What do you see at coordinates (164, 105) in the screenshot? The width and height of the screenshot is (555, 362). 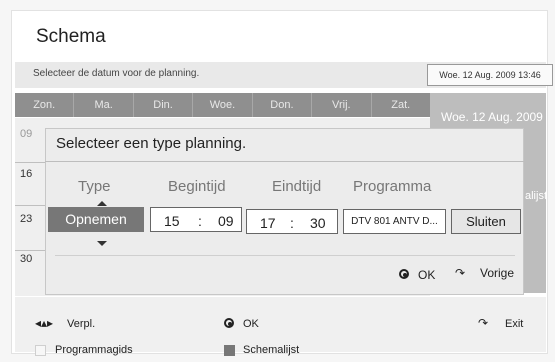 I see `weekday-tue: Din.` at bounding box center [164, 105].